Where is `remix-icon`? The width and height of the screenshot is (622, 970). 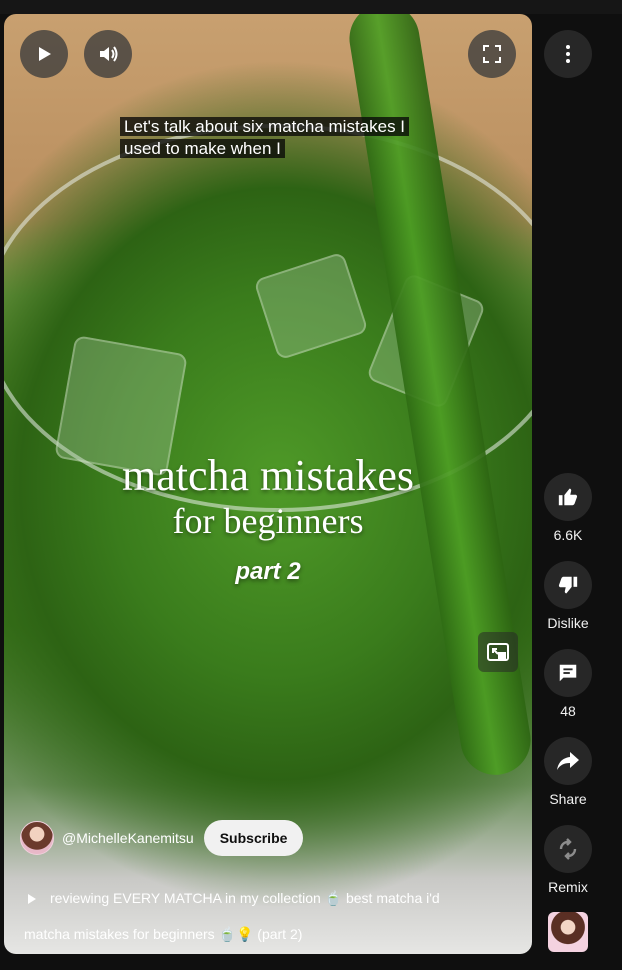 remix-icon is located at coordinates (568, 849).